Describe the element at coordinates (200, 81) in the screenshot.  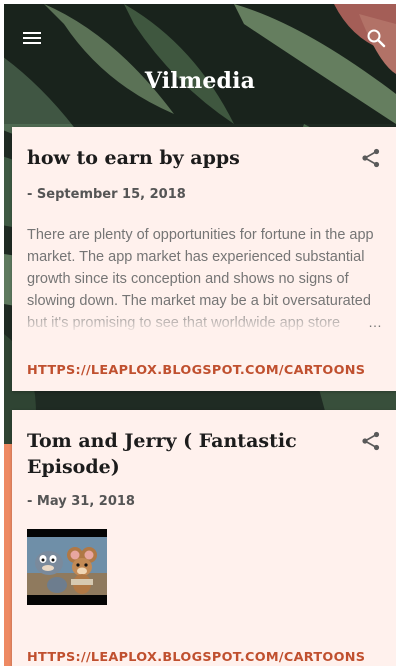
I see `site-title: Vilmedia` at that location.